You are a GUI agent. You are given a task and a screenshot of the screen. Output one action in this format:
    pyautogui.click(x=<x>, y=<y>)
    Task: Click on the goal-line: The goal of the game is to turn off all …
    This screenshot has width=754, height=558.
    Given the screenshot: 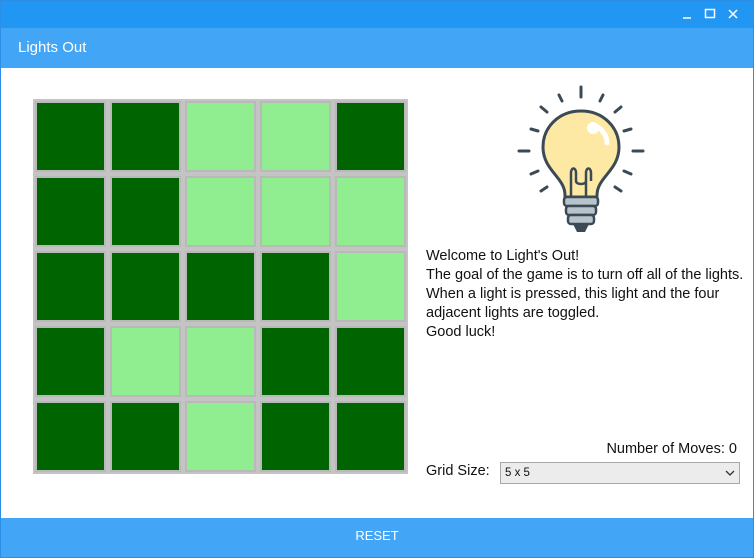 What is the action you would take?
    pyautogui.click(x=585, y=275)
    